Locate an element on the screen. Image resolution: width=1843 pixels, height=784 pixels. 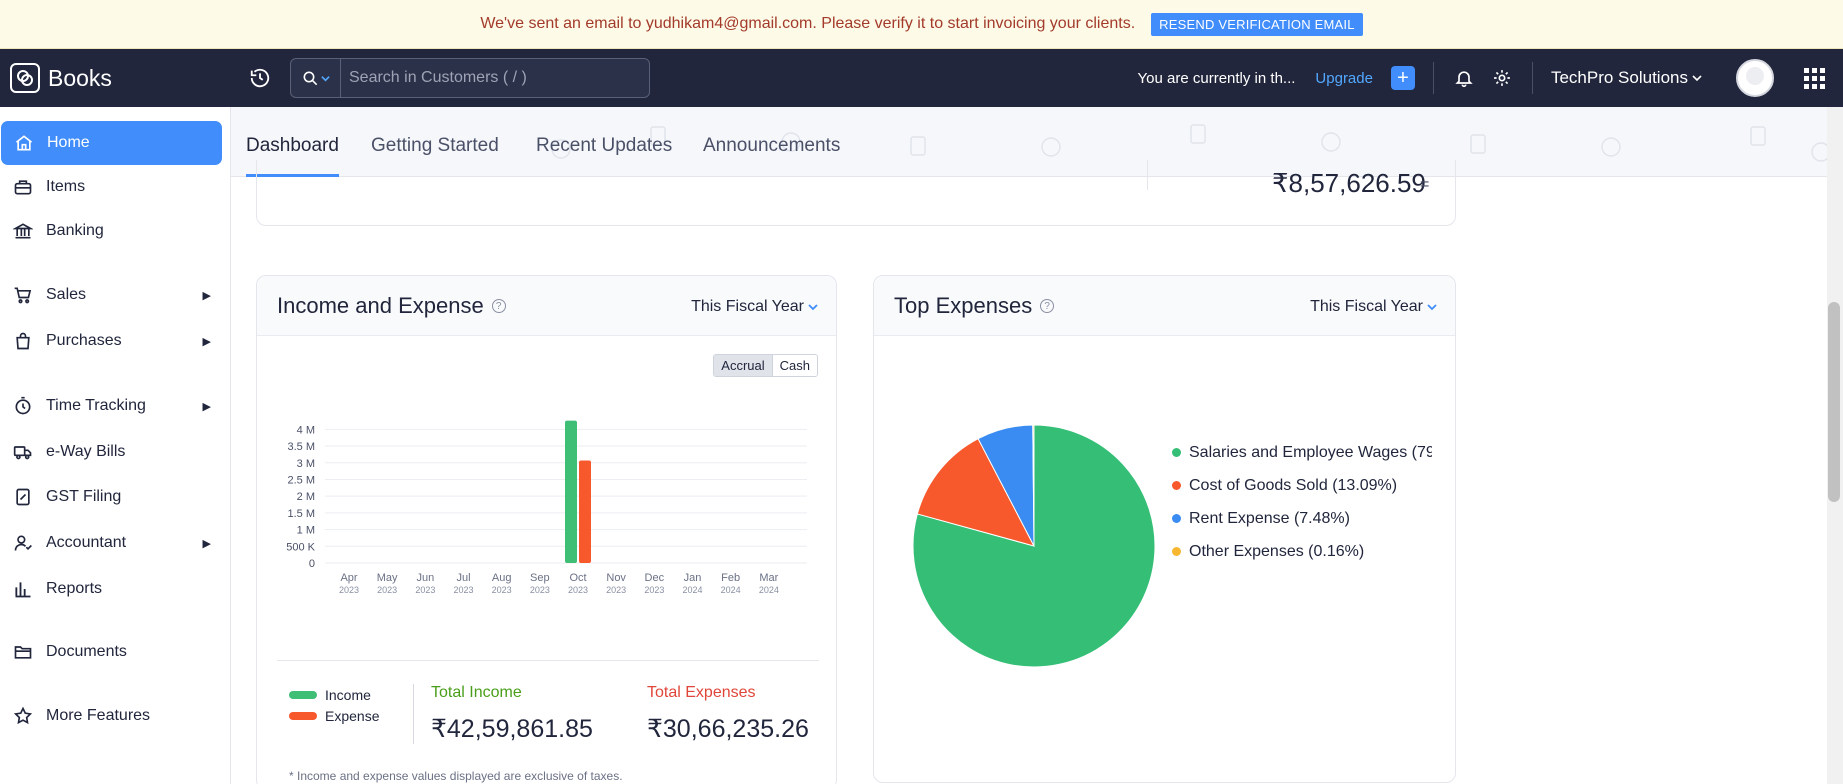
x-tick-year: 2024 is located at coordinates (731, 590).